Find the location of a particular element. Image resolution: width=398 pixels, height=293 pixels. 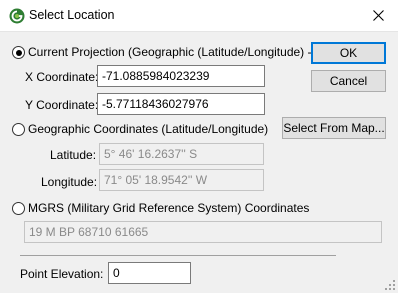

close-icon is located at coordinates (378, 15).